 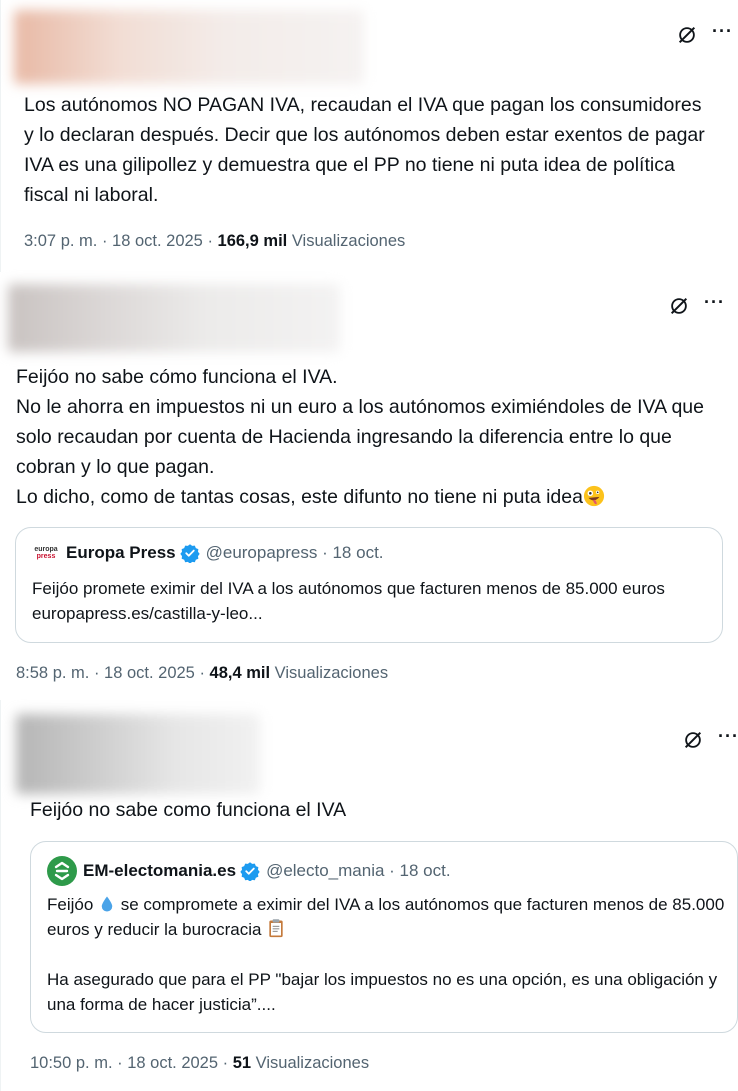 I want to click on clipboard-emoji, so click(x=276, y=928).